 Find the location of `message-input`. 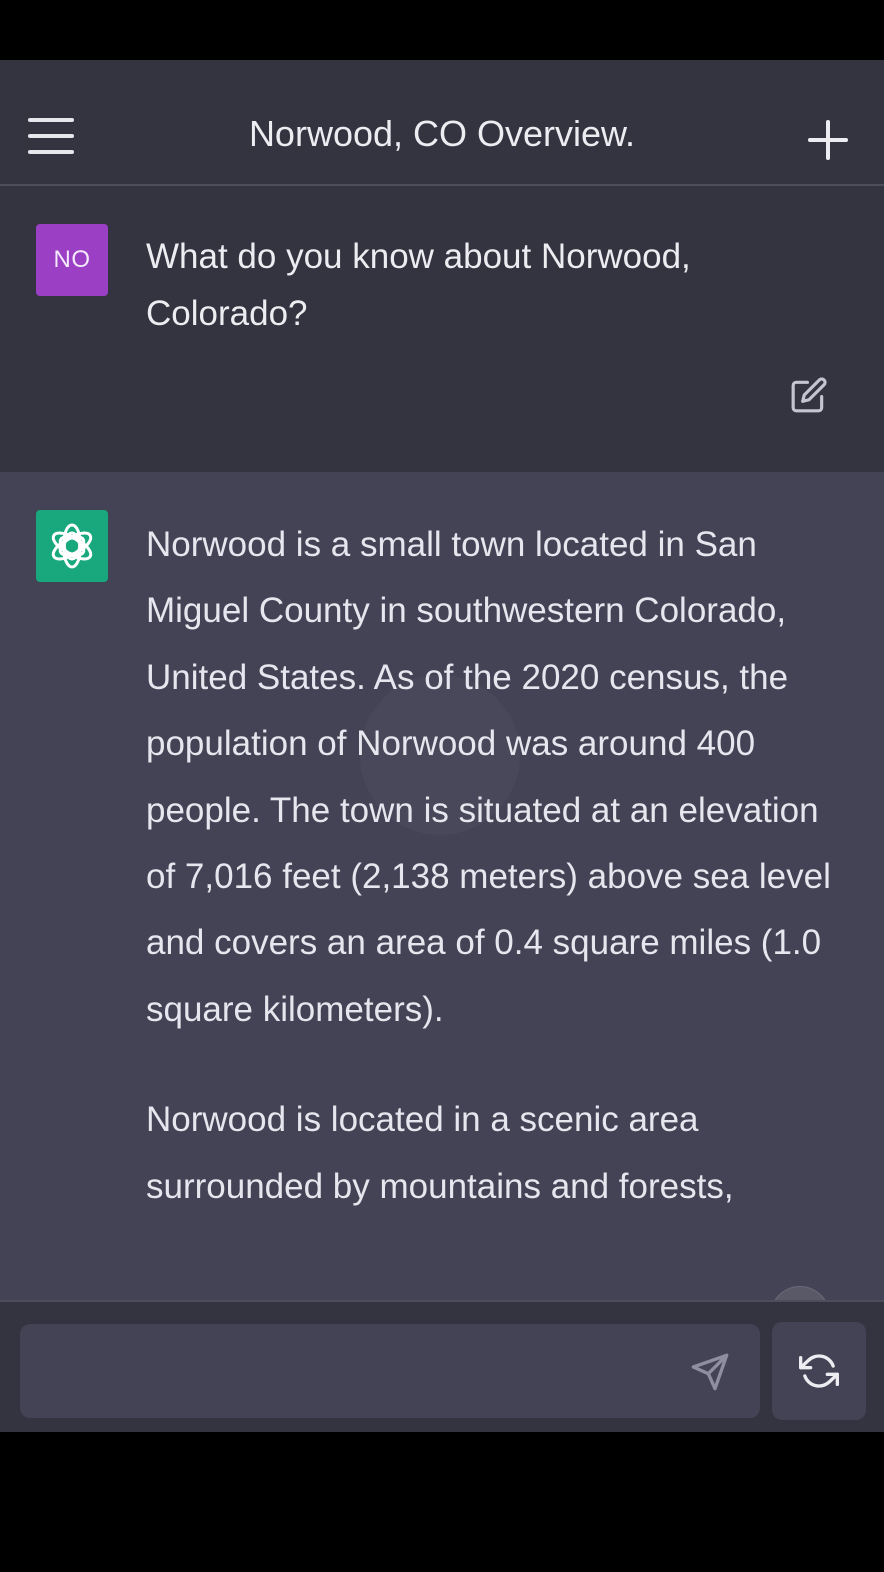

message-input is located at coordinates (390, 1371).